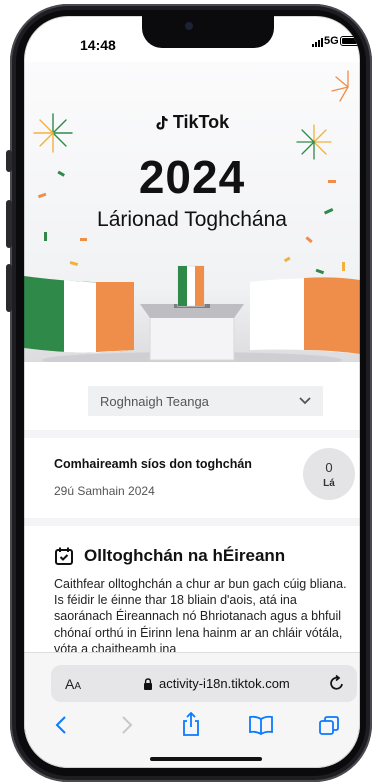 The width and height of the screenshot is (378, 784). What do you see at coordinates (61, 725) in the screenshot?
I see `back-icon` at bounding box center [61, 725].